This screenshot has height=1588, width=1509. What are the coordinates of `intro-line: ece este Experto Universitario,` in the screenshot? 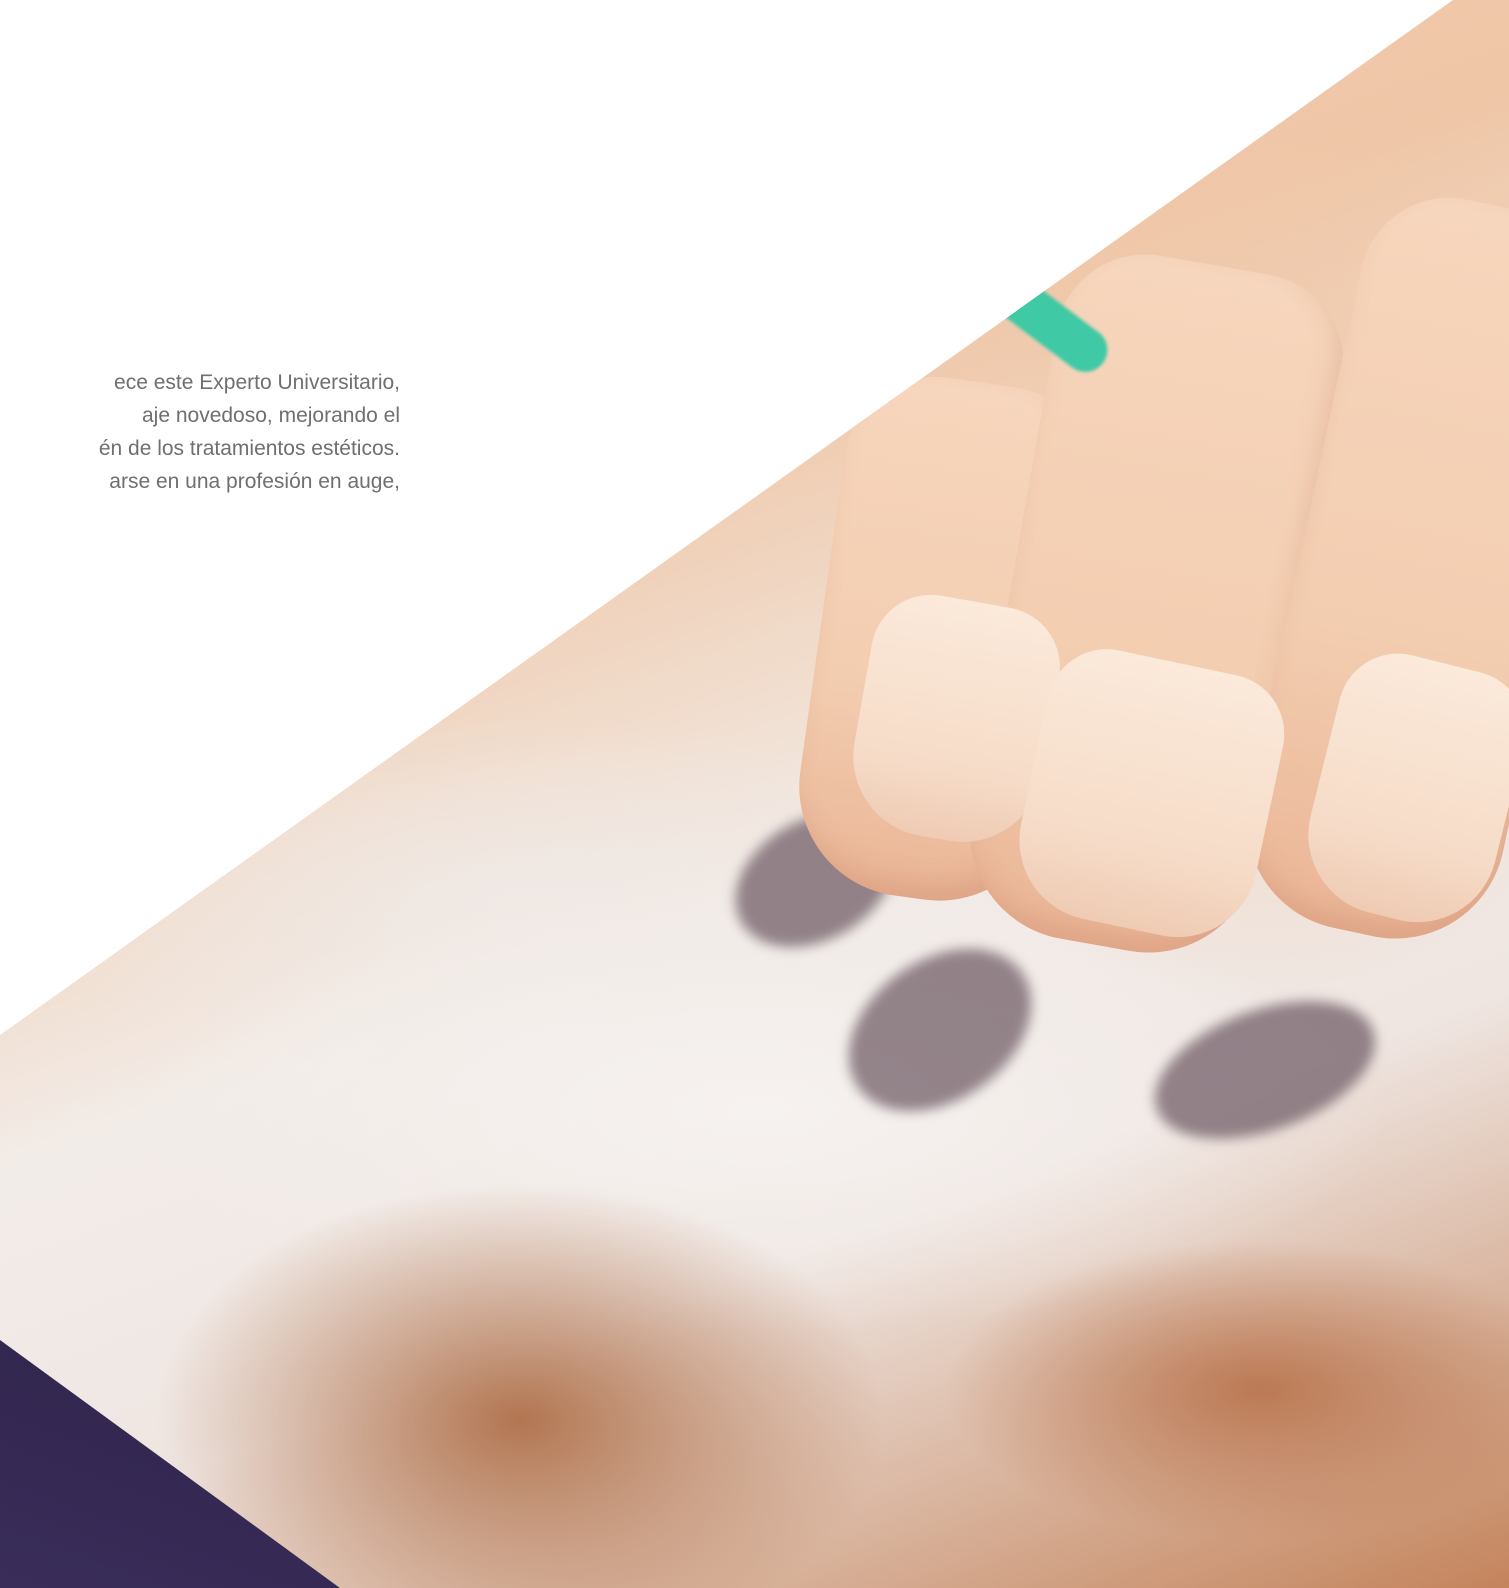 It's located at (257, 382).